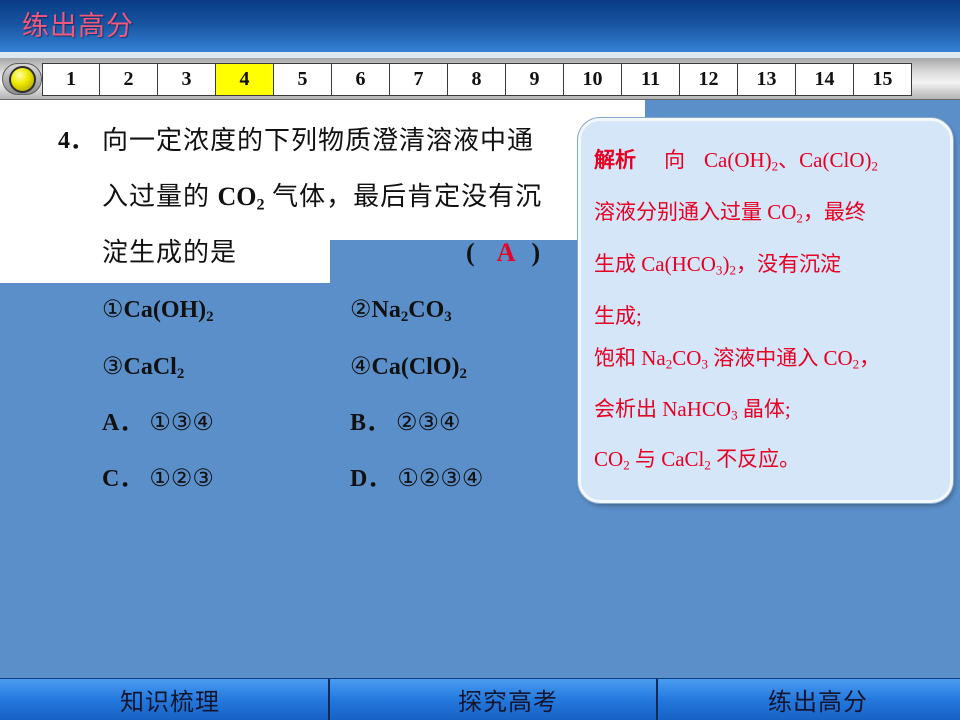 Image resolution: width=960 pixels, height=720 pixels. Describe the element at coordinates (536, 252) in the screenshot. I see `answer-close-paren: )` at that location.